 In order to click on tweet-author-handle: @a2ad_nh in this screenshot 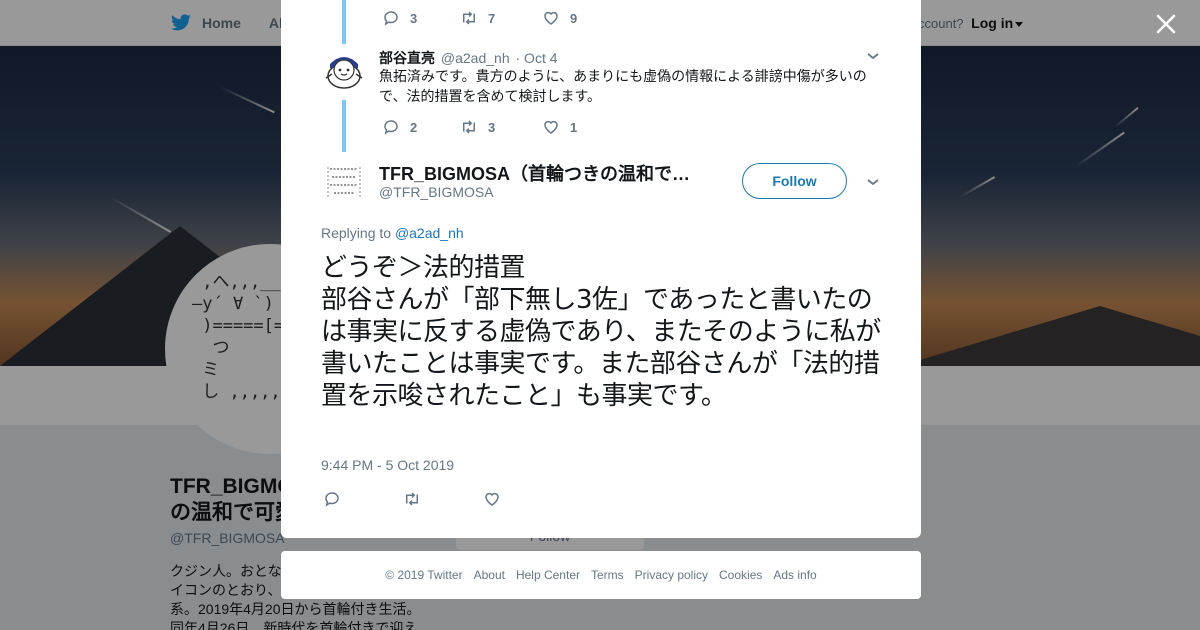, I will do `click(475, 58)`.